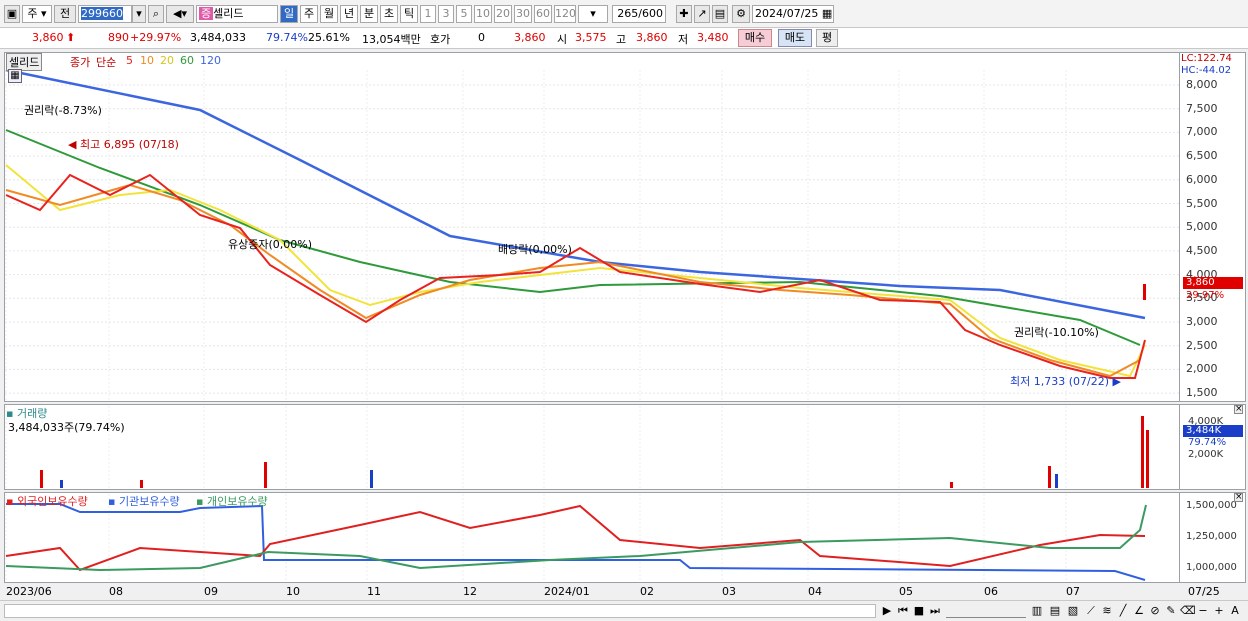  I want to click on price-tag: 3,860, so click(1213, 283).